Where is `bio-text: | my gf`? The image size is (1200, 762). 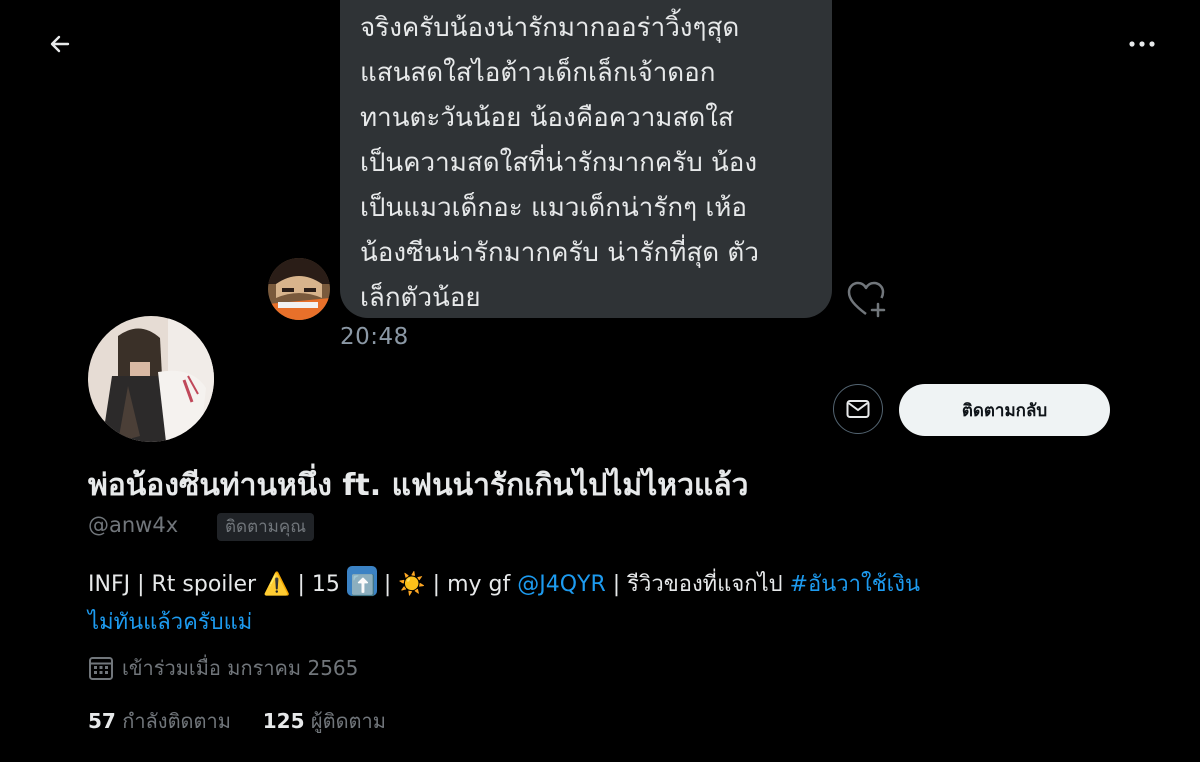
bio-text: | my gf is located at coordinates (471, 584).